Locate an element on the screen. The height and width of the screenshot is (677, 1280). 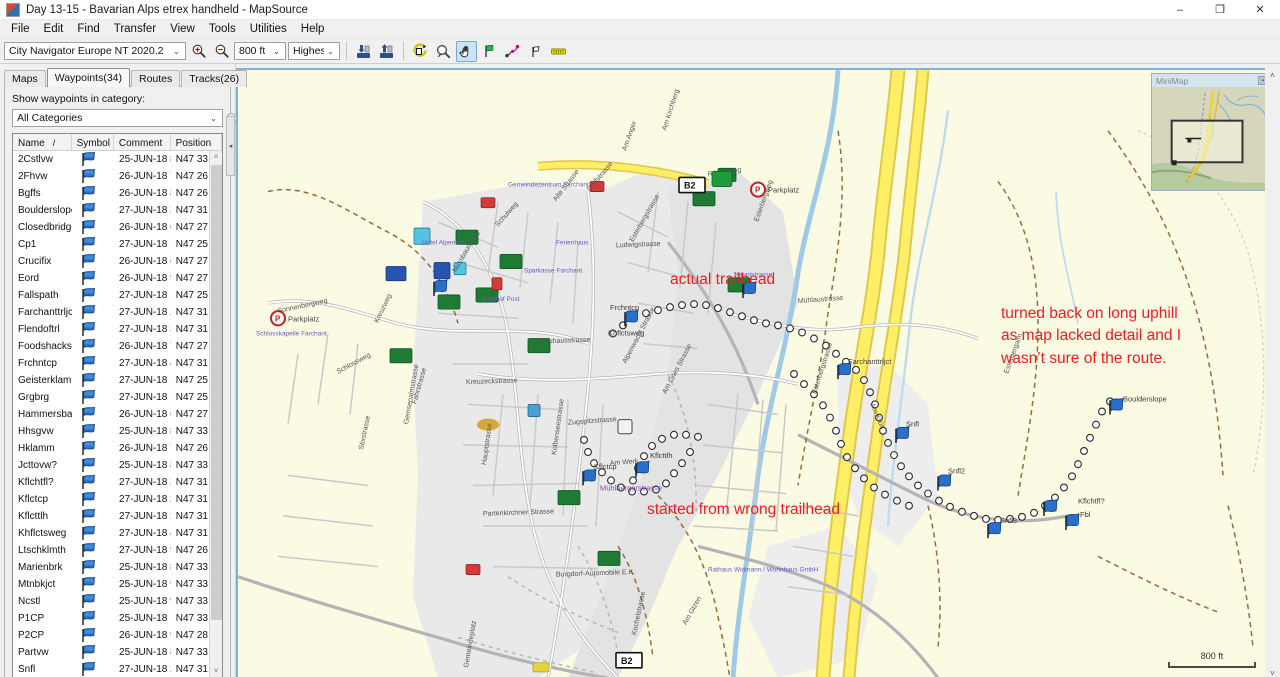
table-row: Snfl27-JUN-18 2:...N47 31.684 is located at coordinates (117, 669).